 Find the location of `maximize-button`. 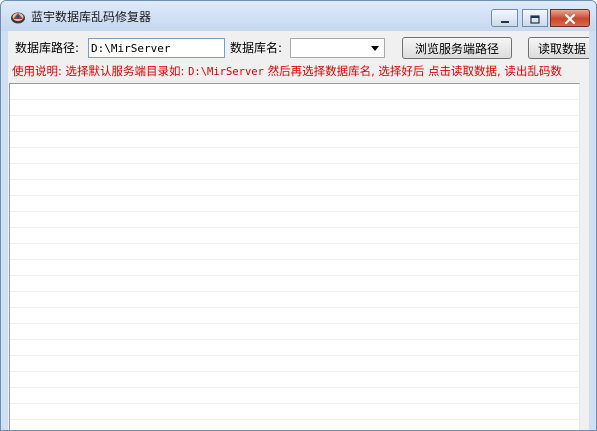

maximize-button is located at coordinates (535, 18).